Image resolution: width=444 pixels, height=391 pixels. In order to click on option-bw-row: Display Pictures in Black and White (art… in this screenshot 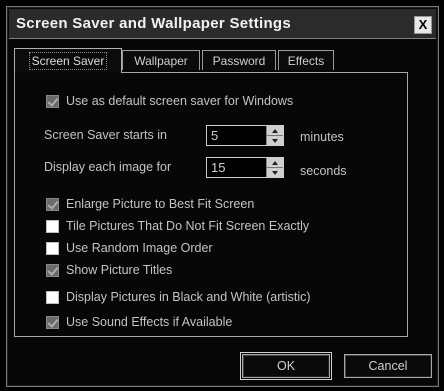, I will do `click(178, 297)`.